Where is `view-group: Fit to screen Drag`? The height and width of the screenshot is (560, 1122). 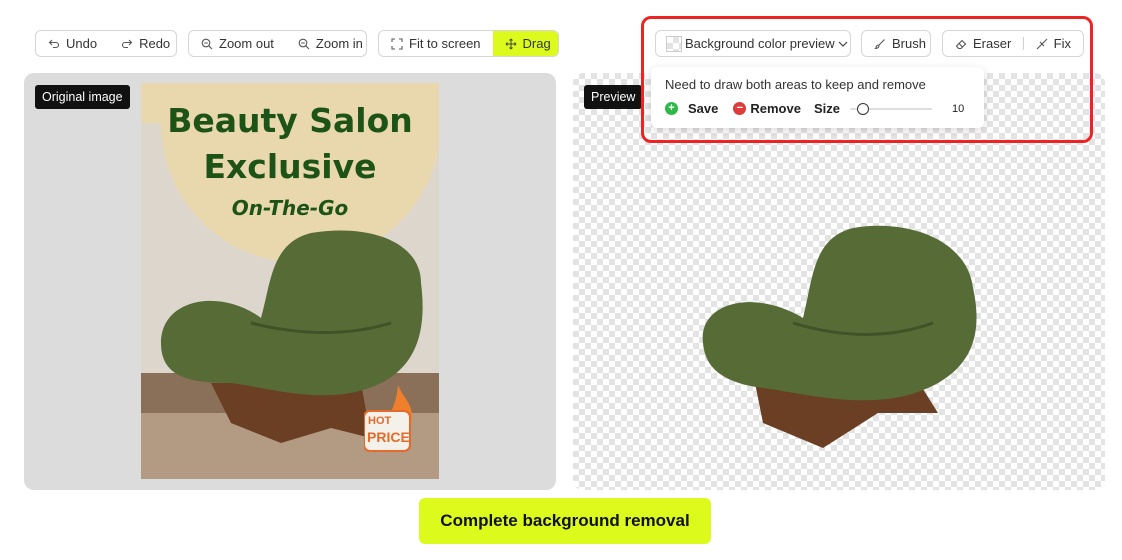
view-group: Fit to screen Drag is located at coordinates (468, 43).